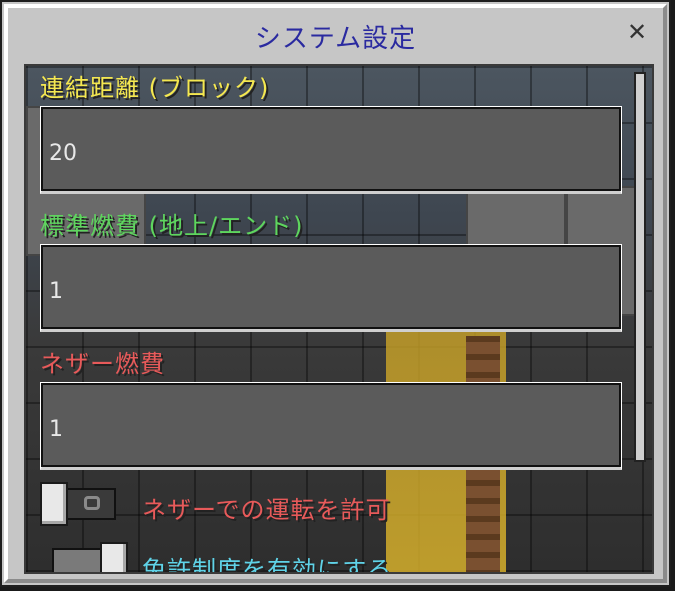  Describe the element at coordinates (267, 565) in the screenshot. I see `license-system-label: 免許制度を有効にする` at that location.